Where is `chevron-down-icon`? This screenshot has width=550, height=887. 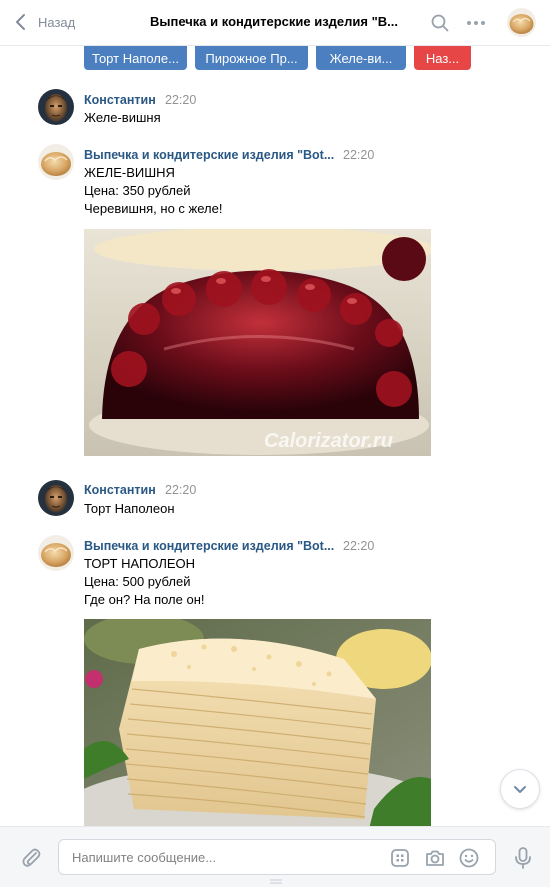 chevron-down-icon is located at coordinates (520, 789).